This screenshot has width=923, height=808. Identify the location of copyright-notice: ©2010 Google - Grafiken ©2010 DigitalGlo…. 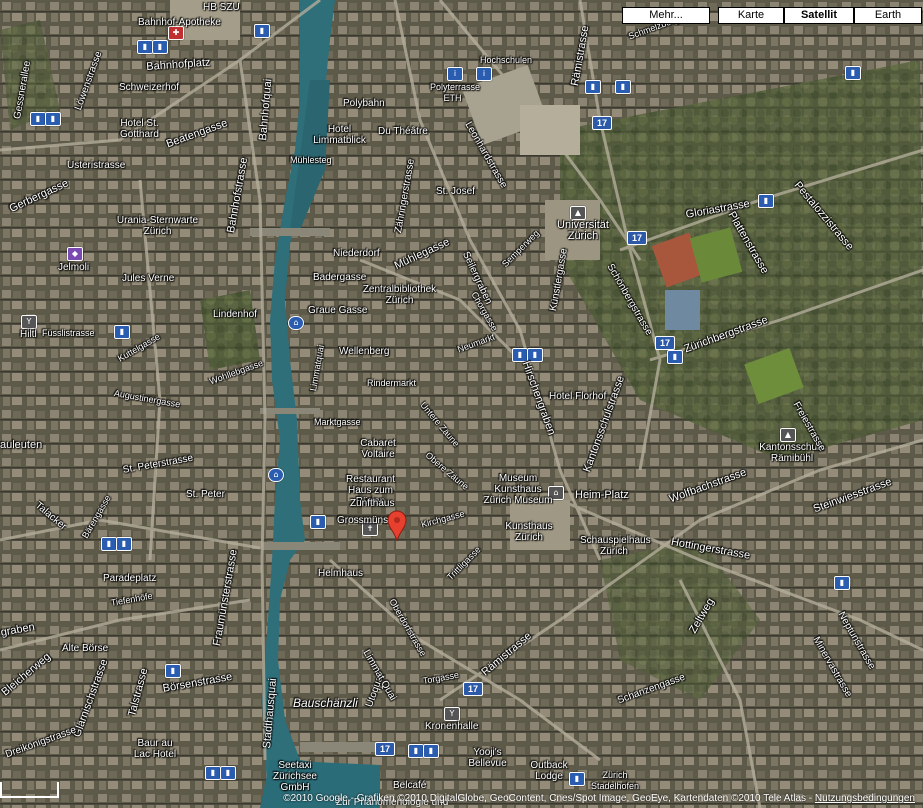
(599, 798).